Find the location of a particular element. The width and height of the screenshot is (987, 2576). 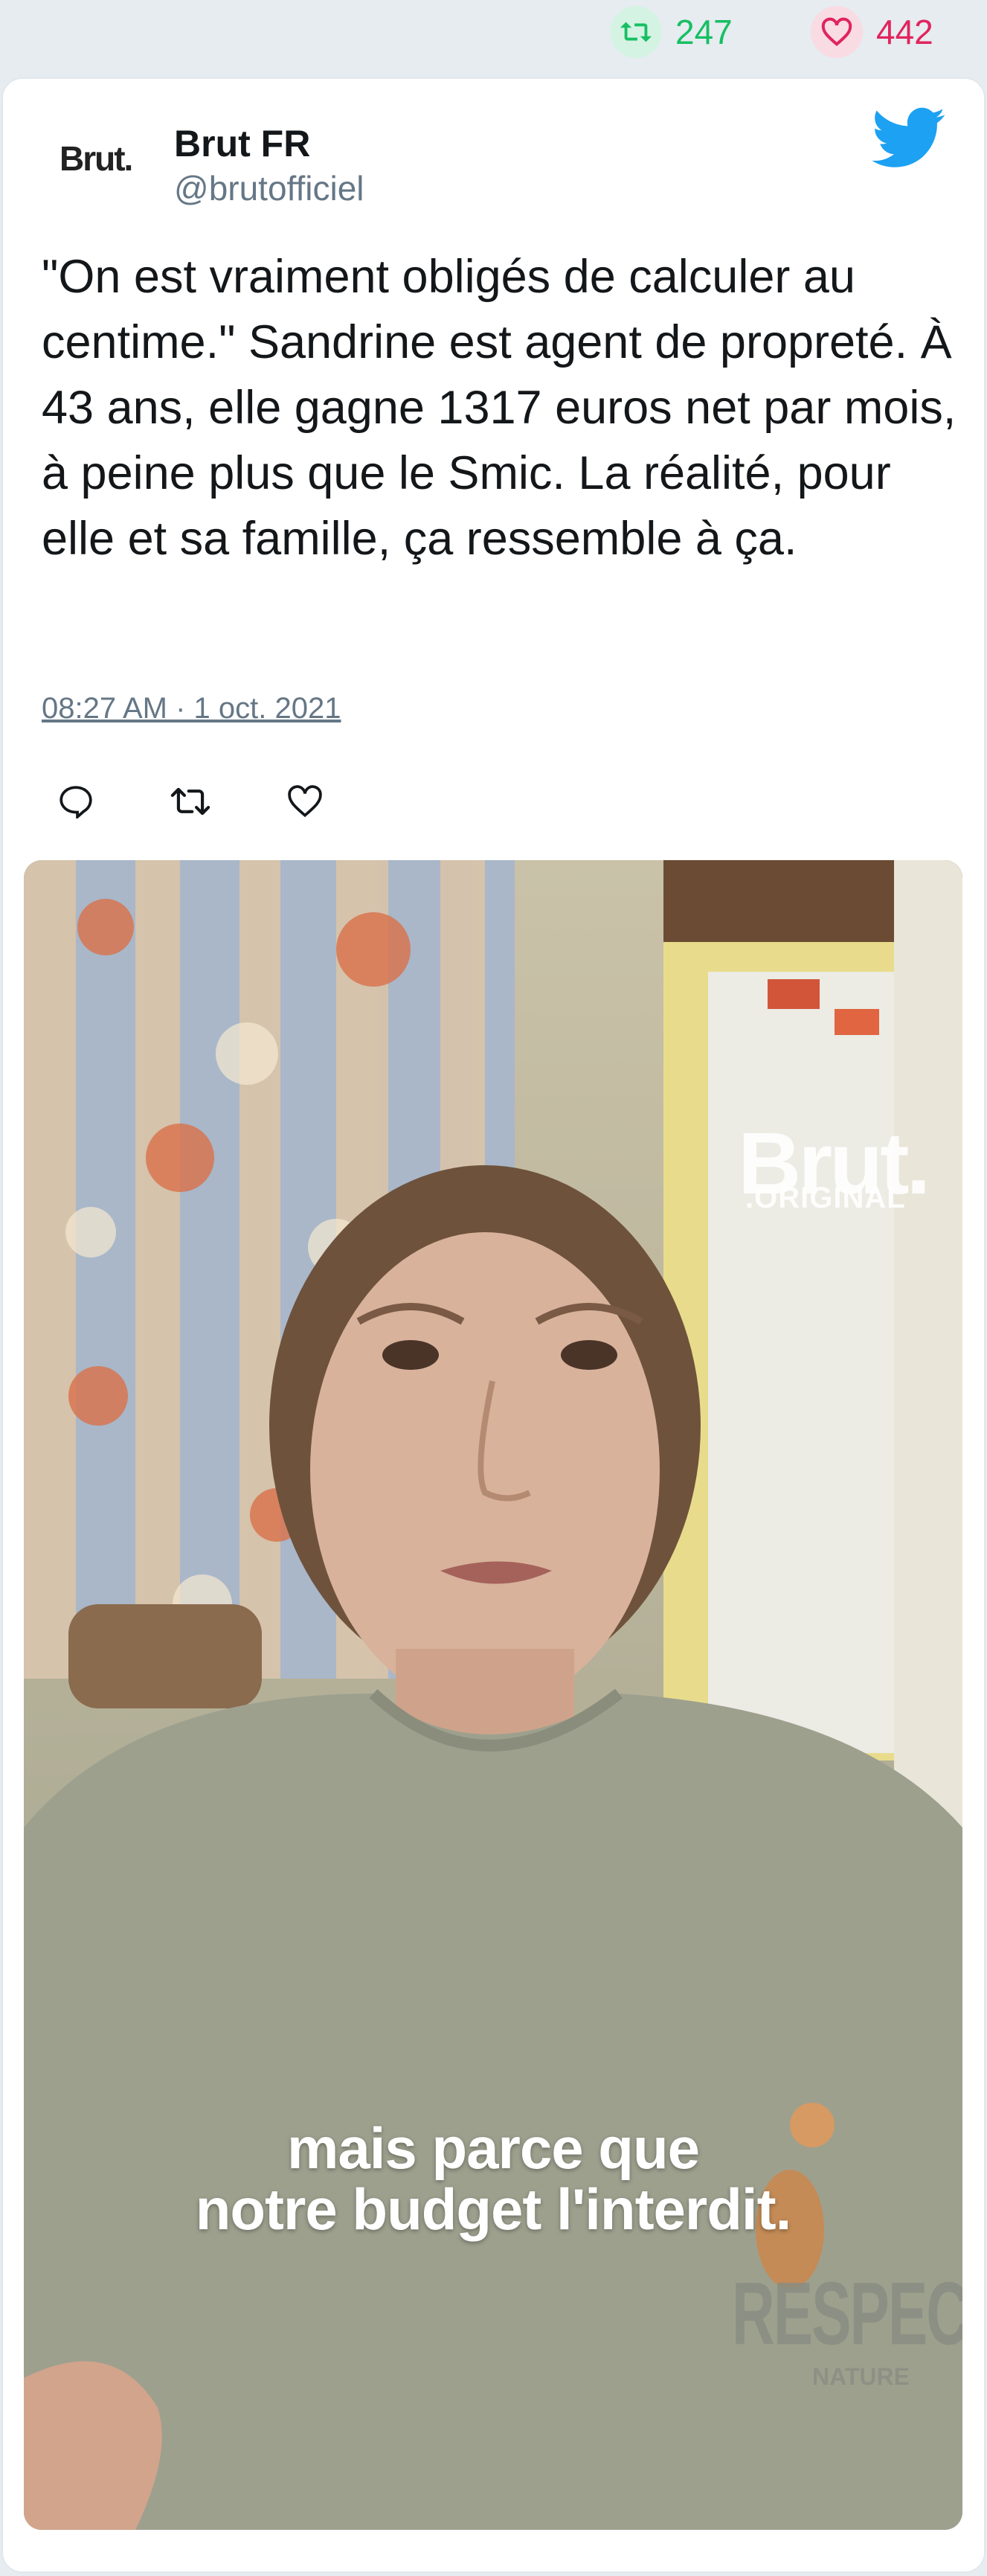

video-caption: mais parce que notre budget l'interdit. is located at coordinates (493, 2179).